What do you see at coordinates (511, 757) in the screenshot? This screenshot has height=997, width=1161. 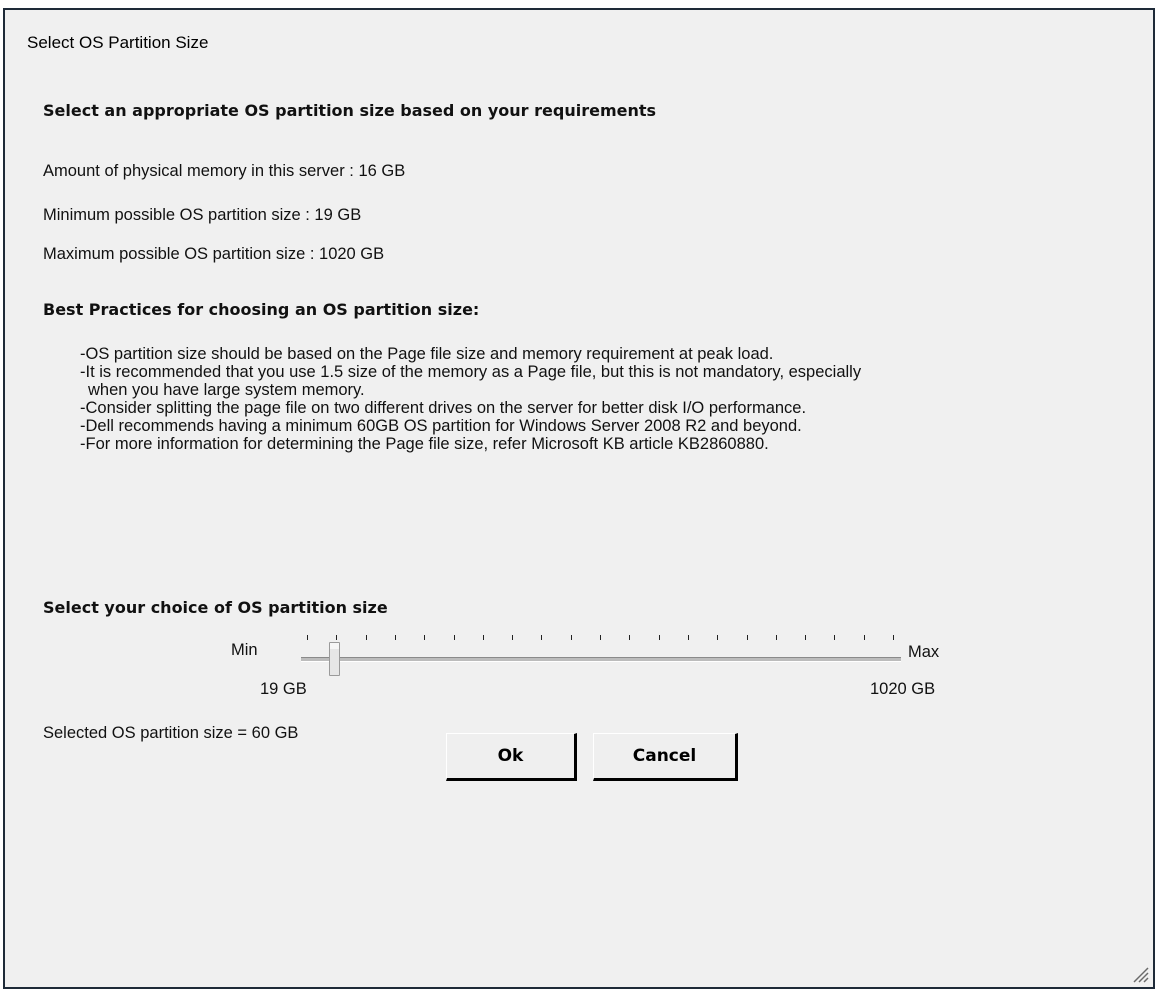 I see `ok-button: Ok` at bounding box center [511, 757].